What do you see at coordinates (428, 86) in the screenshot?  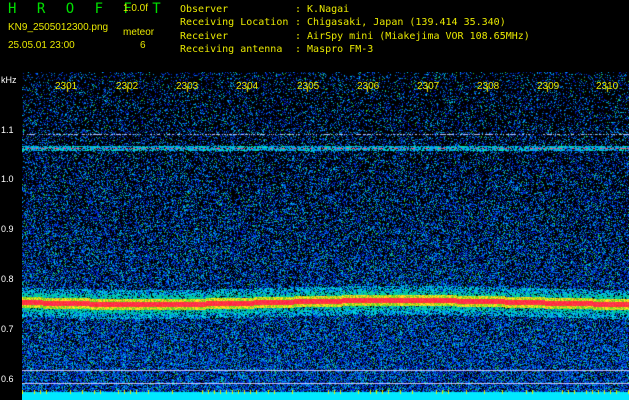 I see `x-tick-label: 2307` at bounding box center [428, 86].